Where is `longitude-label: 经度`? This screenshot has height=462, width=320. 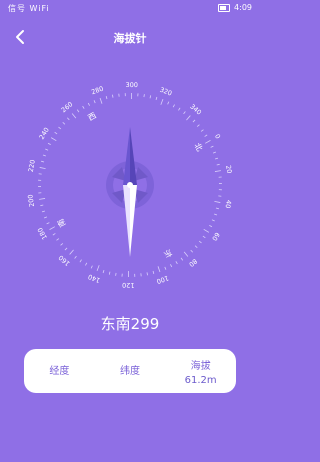
longitude-label: 经度 is located at coordinates (59, 371).